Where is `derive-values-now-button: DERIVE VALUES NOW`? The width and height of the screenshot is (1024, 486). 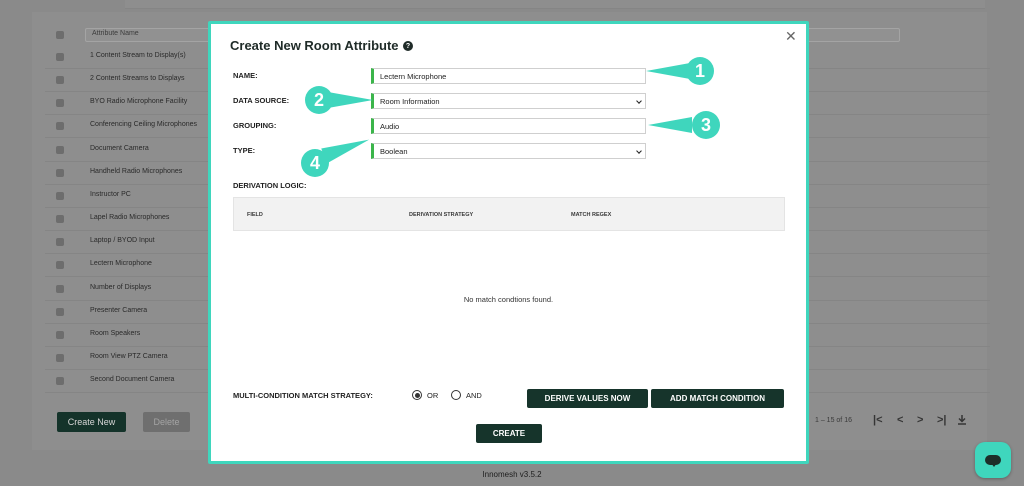 derive-values-now-button: DERIVE VALUES NOW is located at coordinates (587, 398).